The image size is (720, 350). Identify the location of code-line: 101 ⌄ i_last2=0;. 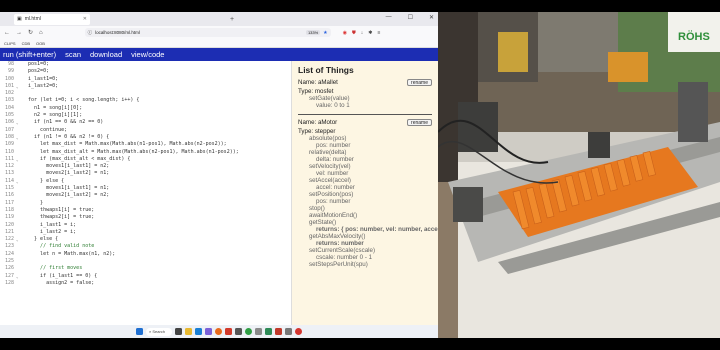
(145, 86).